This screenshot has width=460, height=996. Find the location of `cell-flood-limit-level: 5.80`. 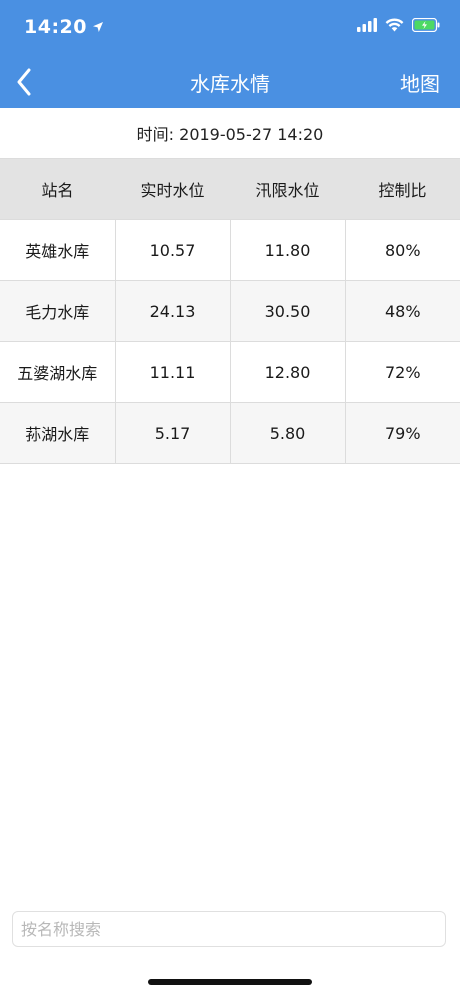

cell-flood-limit-level: 5.80 is located at coordinates (287, 433).